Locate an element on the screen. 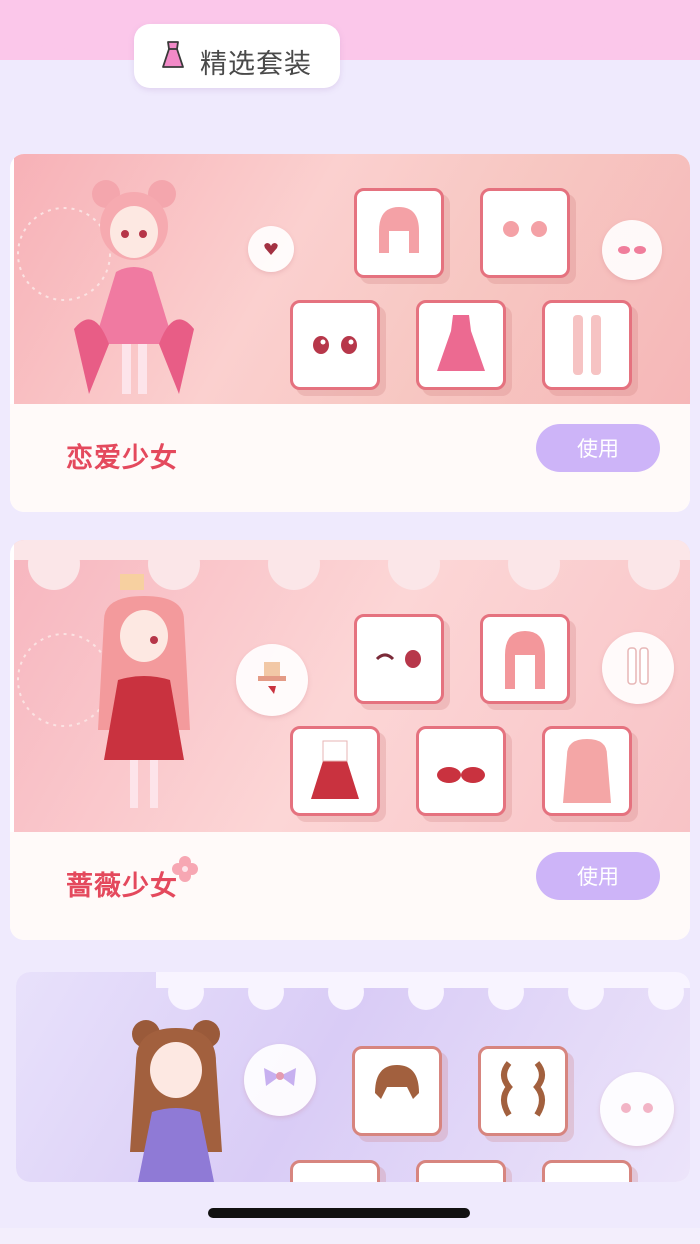  outfit-icon is located at coordinates (461, 343).